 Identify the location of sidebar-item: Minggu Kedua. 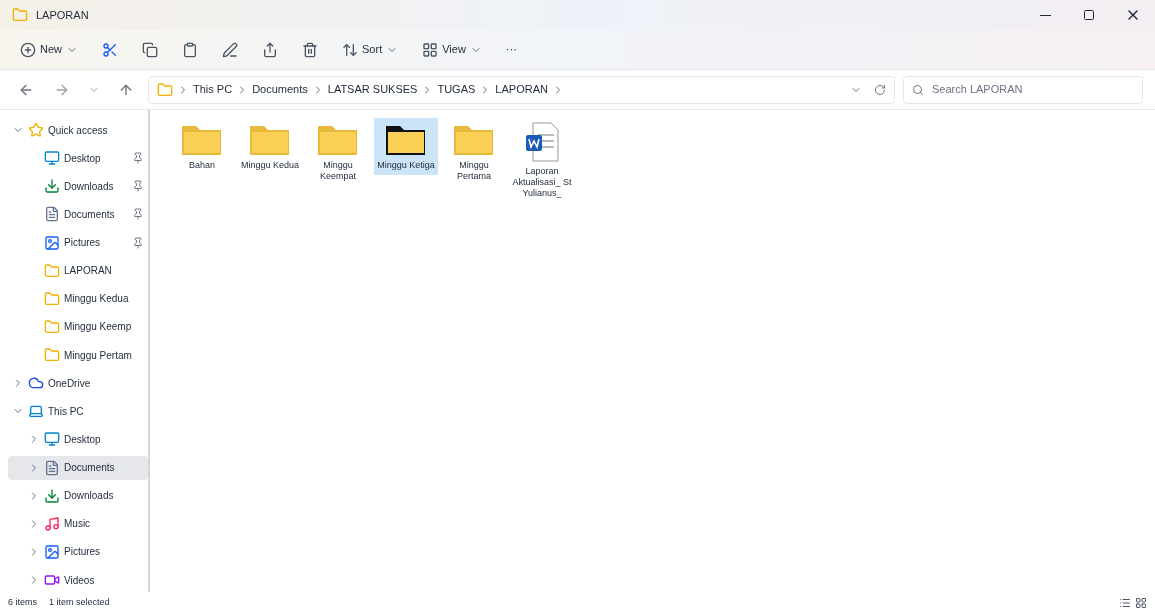
(78, 298).